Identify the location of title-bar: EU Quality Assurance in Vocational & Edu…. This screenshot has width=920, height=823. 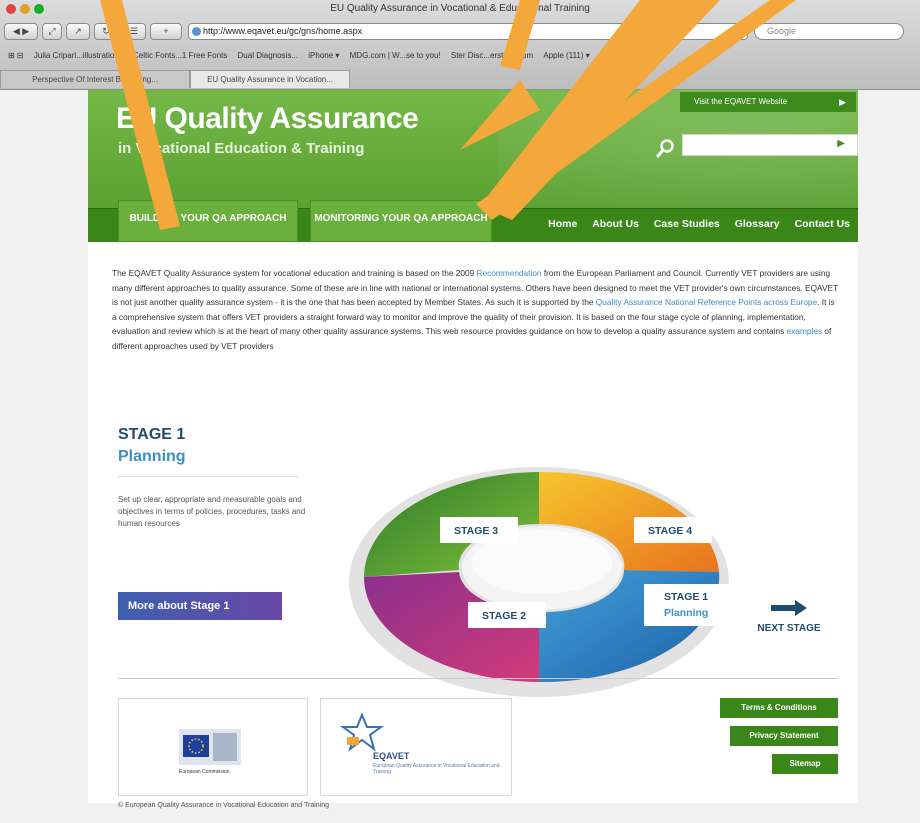
(460, 9).